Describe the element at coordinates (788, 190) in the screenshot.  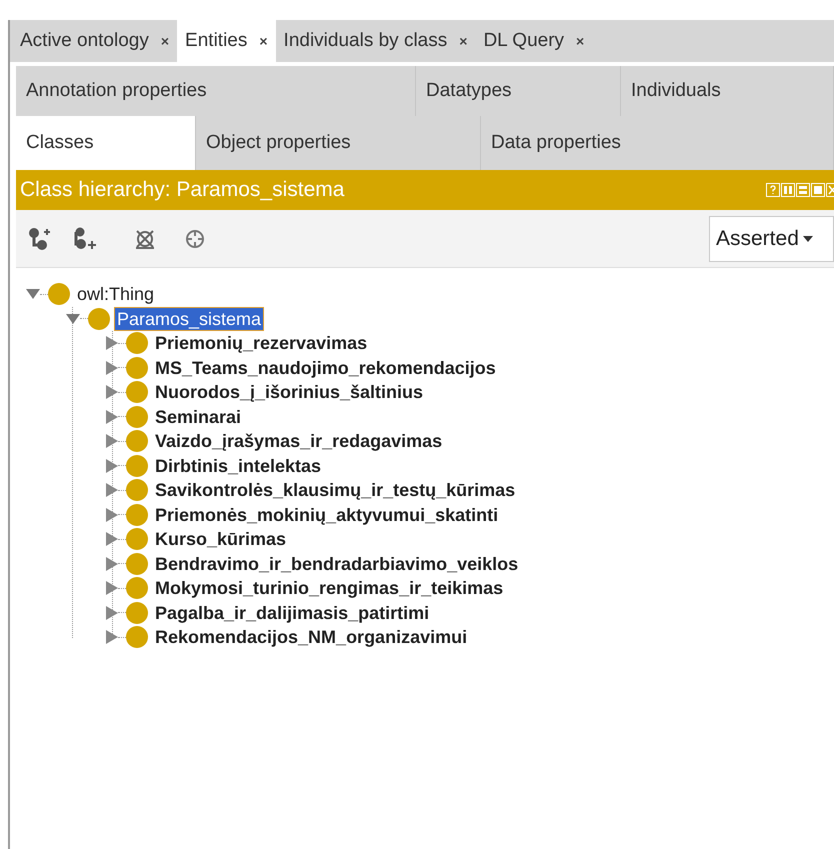
I see `columns-icon` at that location.